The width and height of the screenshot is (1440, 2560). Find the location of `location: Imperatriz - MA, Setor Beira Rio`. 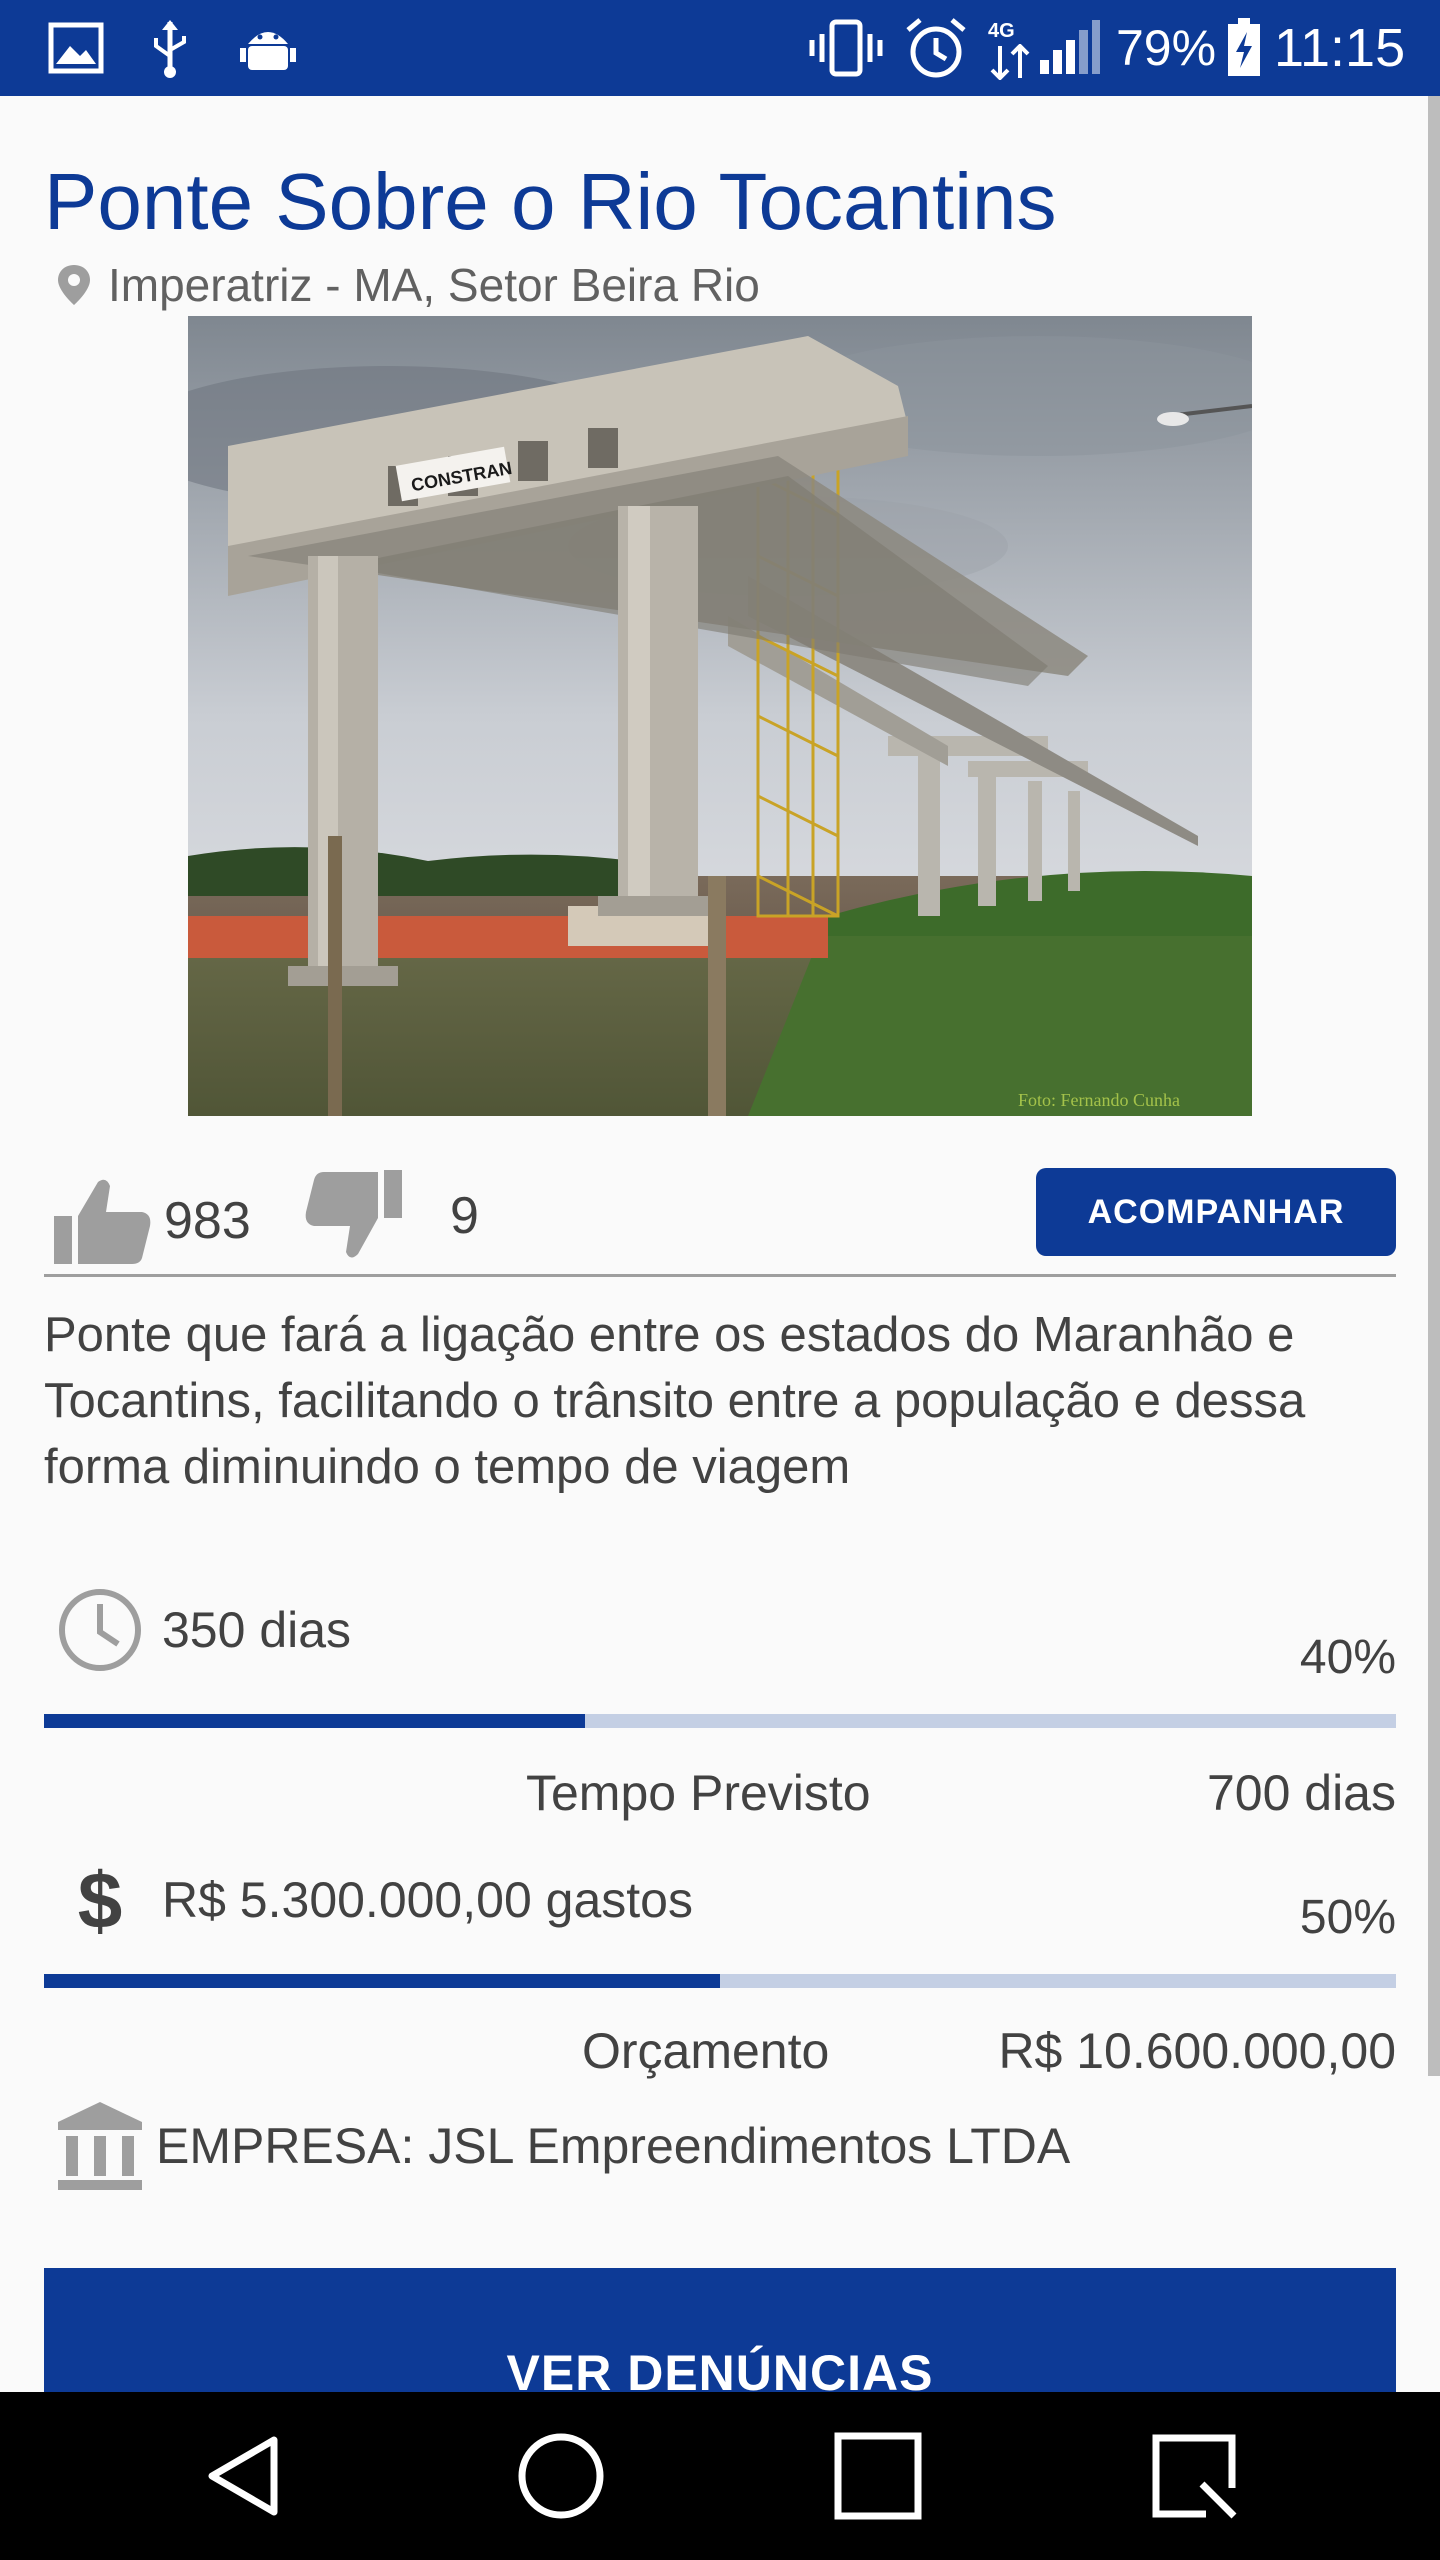

location: Imperatriz - MA, Setor Beira Rio is located at coordinates (408, 285).